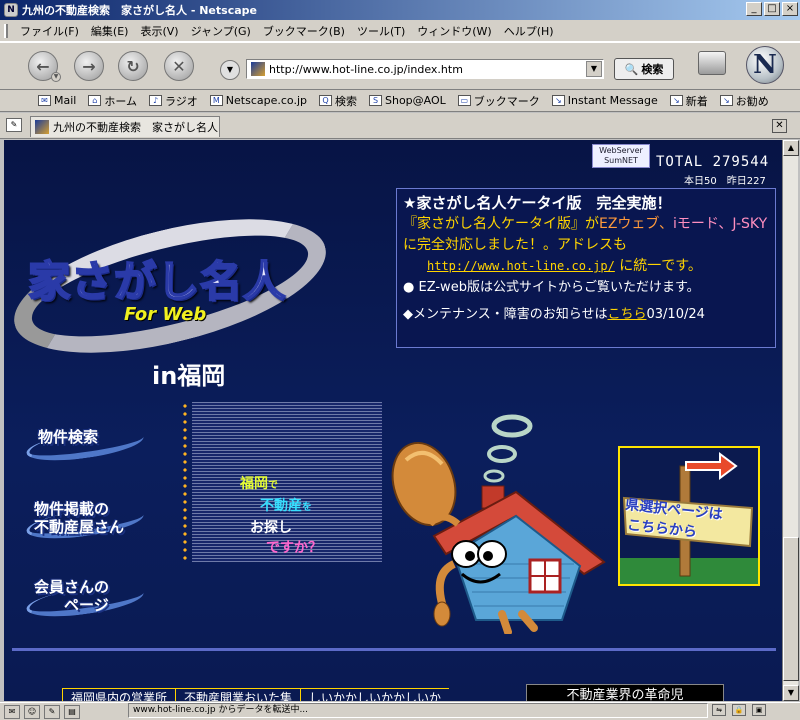 The height and width of the screenshot is (720, 800). I want to click on menu-window: ウィンドウ(W), so click(454, 31).